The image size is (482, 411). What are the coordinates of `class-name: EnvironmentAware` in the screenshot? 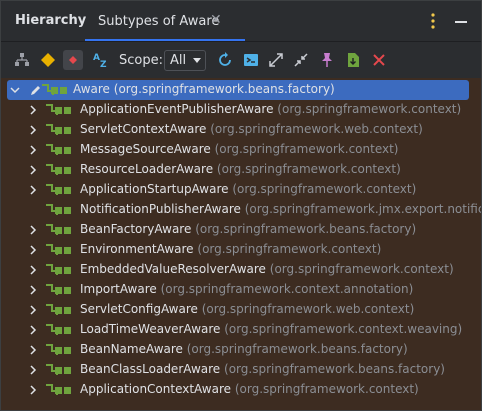 It's located at (137, 249).